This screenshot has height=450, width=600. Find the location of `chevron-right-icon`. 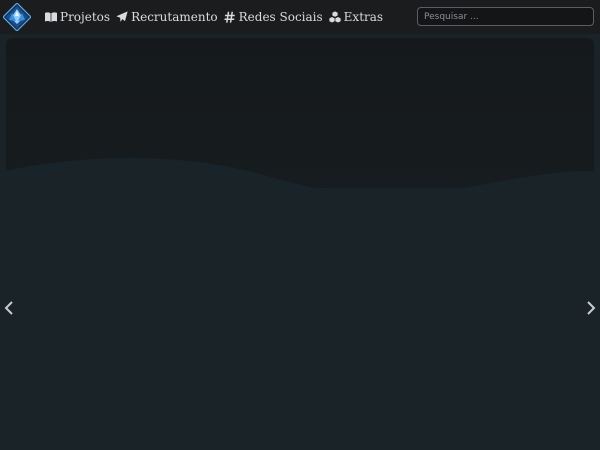

chevron-right-icon is located at coordinates (591, 308).